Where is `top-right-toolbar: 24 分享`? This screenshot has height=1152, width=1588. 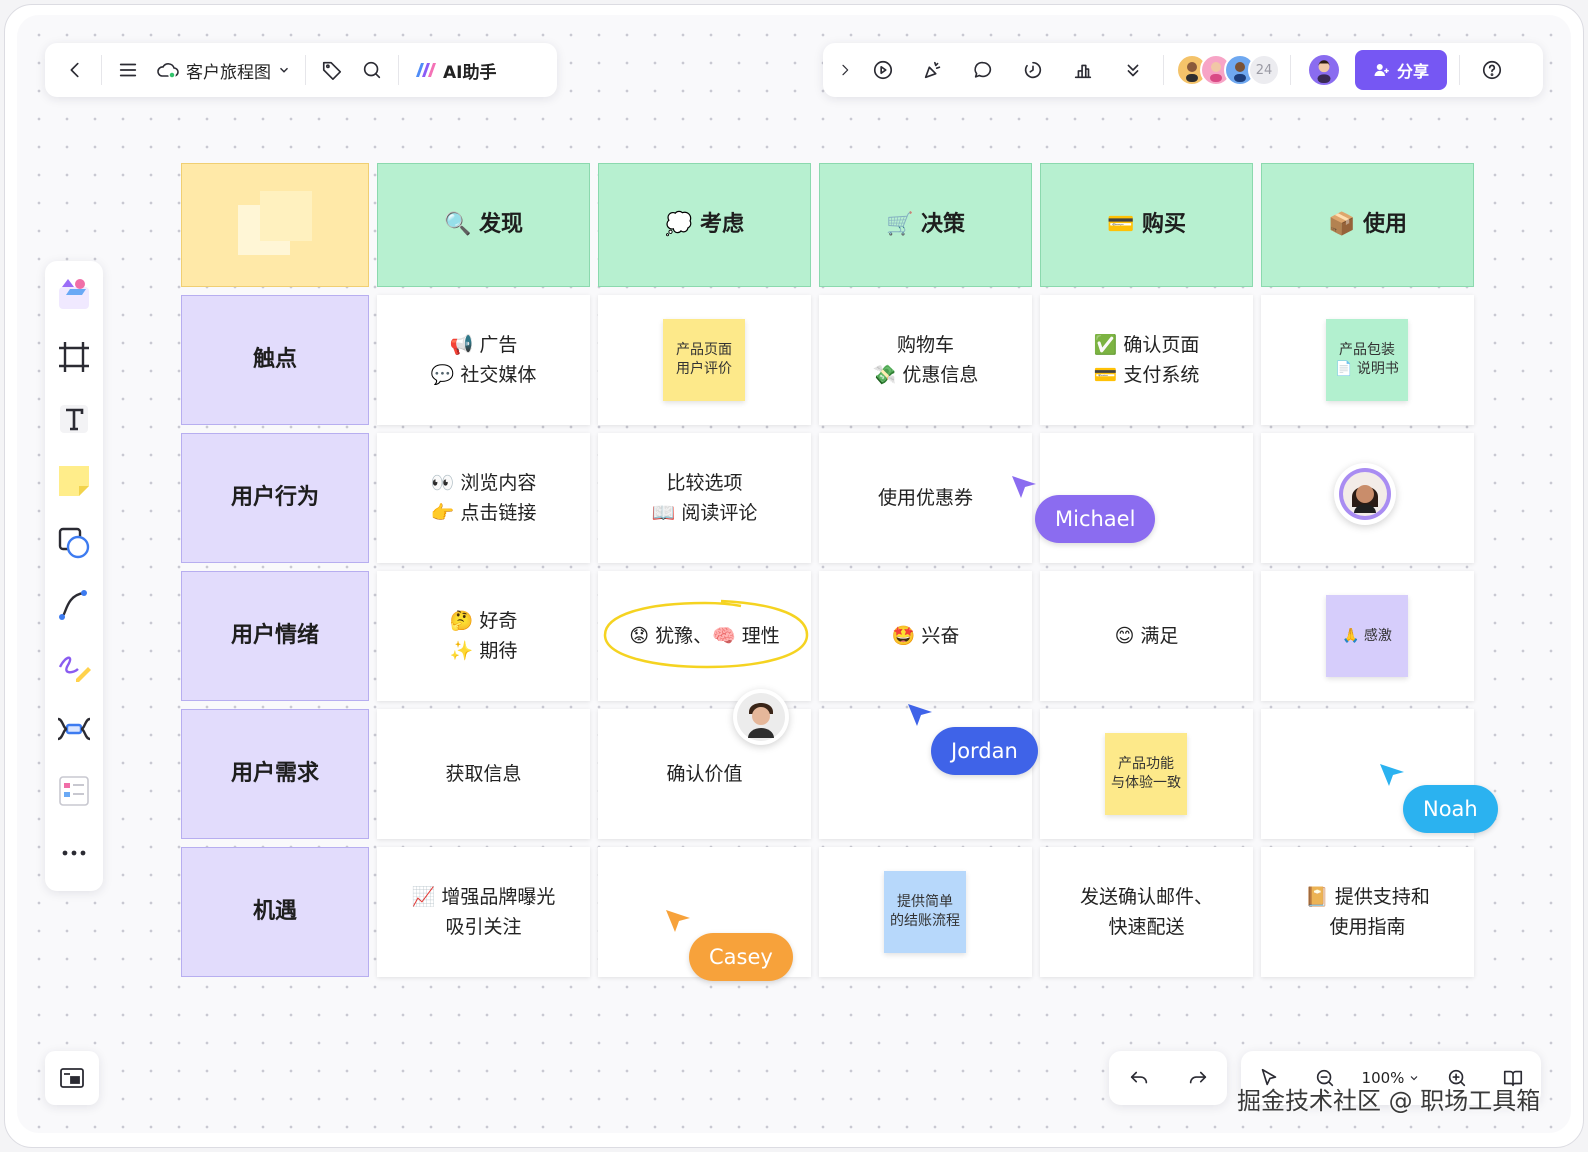
top-right-toolbar: 24 分享 is located at coordinates (1183, 70).